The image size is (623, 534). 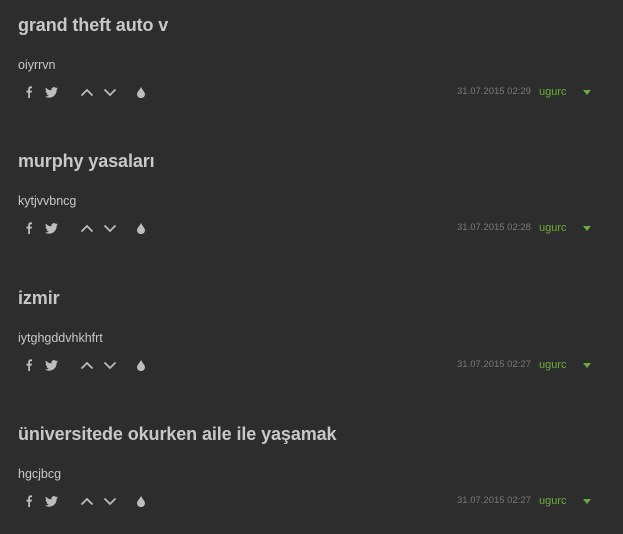 What do you see at coordinates (60, 338) in the screenshot?
I see `entry-content: iytghgddvhkhfrt` at bounding box center [60, 338].